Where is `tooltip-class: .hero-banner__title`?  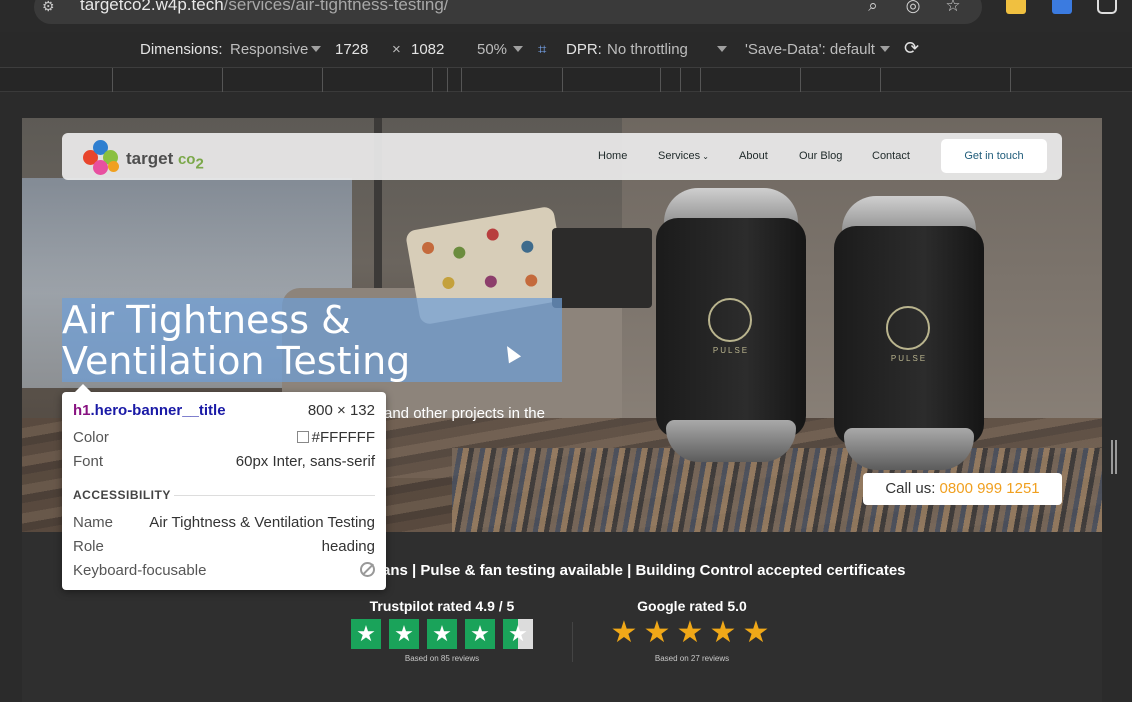
tooltip-class: .hero-banner__title is located at coordinates (158, 410).